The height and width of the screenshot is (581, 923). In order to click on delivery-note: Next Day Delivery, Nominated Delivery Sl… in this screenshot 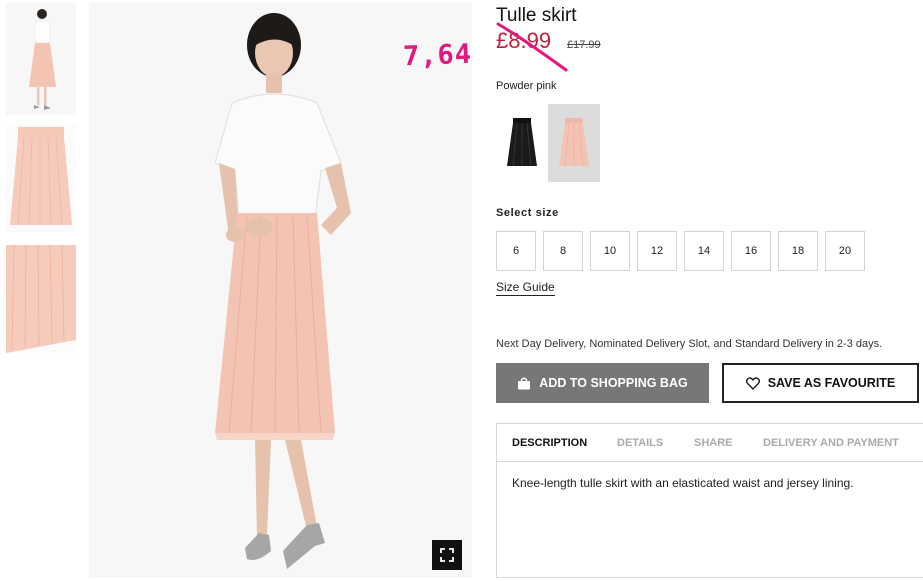, I will do `click(689, 344)`.